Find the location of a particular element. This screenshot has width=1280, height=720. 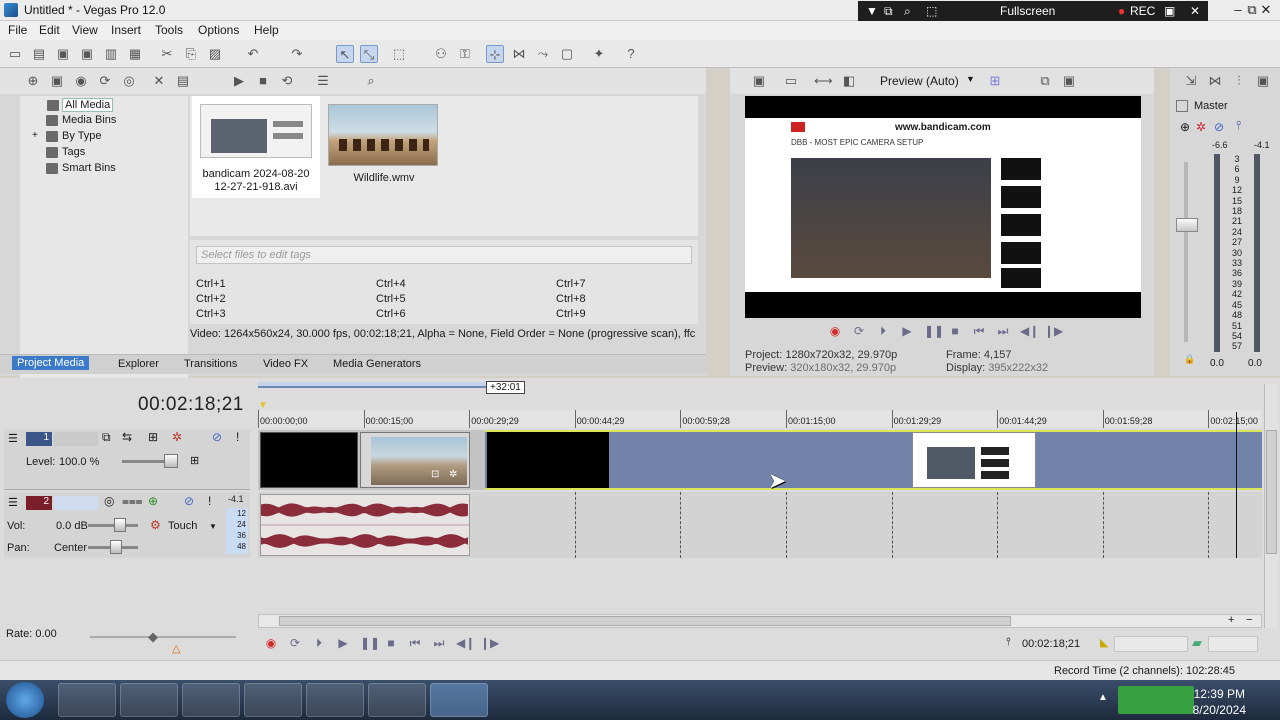

tab-transitions: Transitions is located at coordinates (210, 364).